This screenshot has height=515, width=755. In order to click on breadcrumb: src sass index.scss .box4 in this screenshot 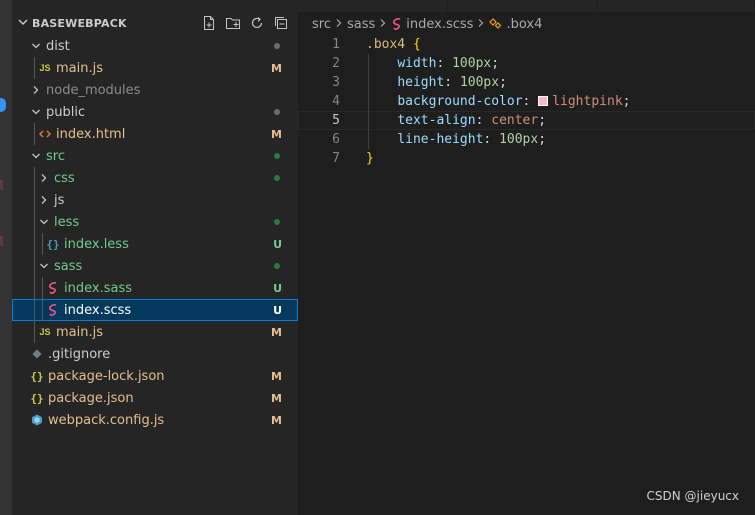, I will do `click(427, 24)`.